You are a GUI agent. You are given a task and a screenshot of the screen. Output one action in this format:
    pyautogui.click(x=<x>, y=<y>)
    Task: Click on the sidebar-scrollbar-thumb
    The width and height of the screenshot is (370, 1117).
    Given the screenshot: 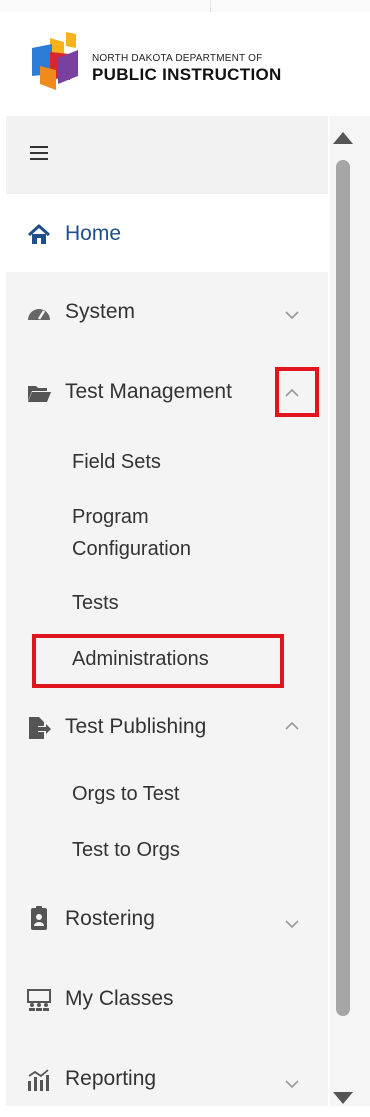 What is the action you would take?
    pyautogui.click(x=343, y=588)
    